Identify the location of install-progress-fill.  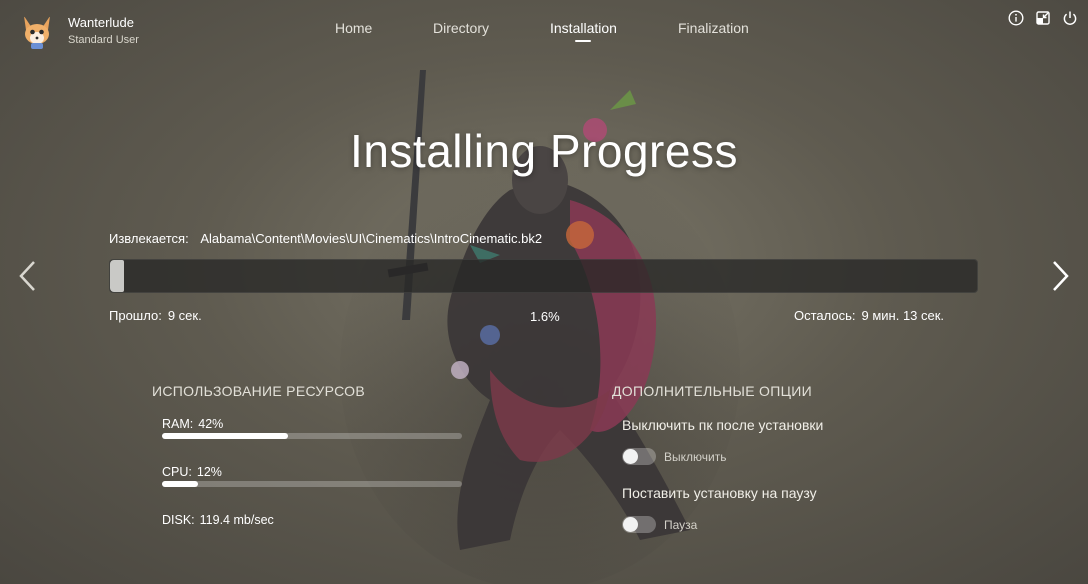
(117, 276).